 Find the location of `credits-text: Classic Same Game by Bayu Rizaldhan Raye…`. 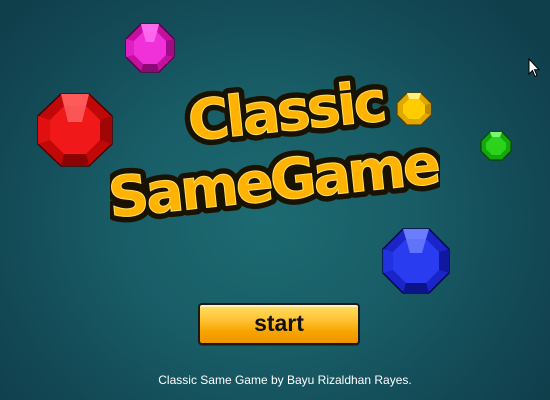

credits-text: Classic Same Game by Bayu Rizaldhan Raye… is located at coordinates (285, 380).